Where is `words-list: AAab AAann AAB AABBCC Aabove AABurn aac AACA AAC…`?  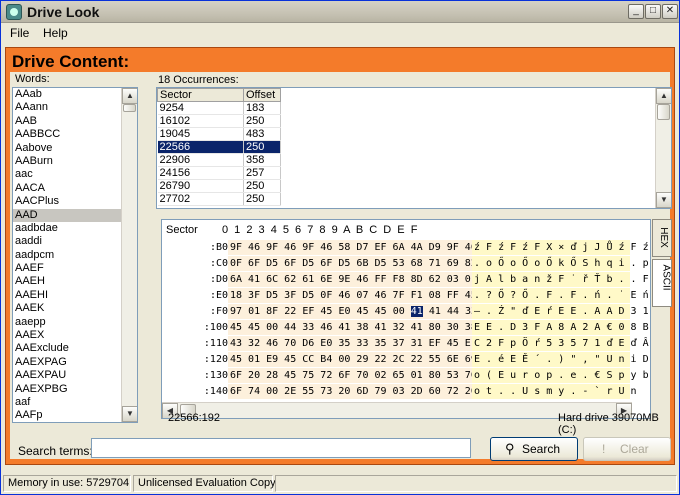 words-list: AAab AAann AAB AABBCC Aabove AABurn aac AACA AAC… is located at coordinates (75, 255).